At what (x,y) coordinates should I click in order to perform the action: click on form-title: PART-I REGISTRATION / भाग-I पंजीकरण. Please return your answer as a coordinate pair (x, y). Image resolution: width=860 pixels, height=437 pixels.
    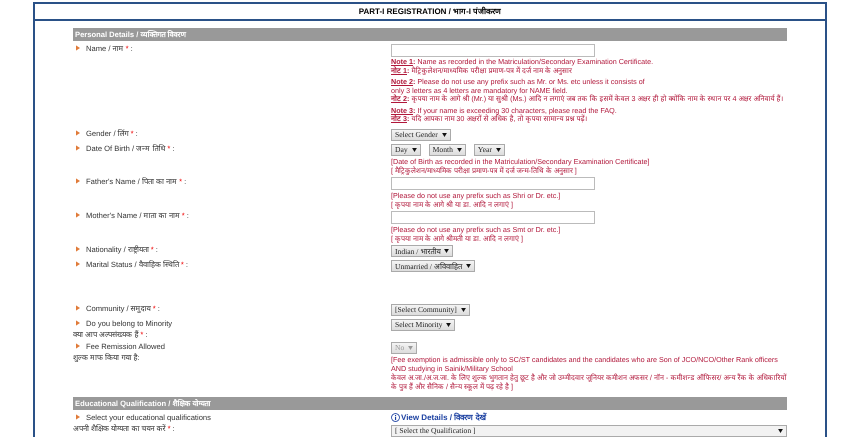
    Looking at the image, I should click on (430, 12).